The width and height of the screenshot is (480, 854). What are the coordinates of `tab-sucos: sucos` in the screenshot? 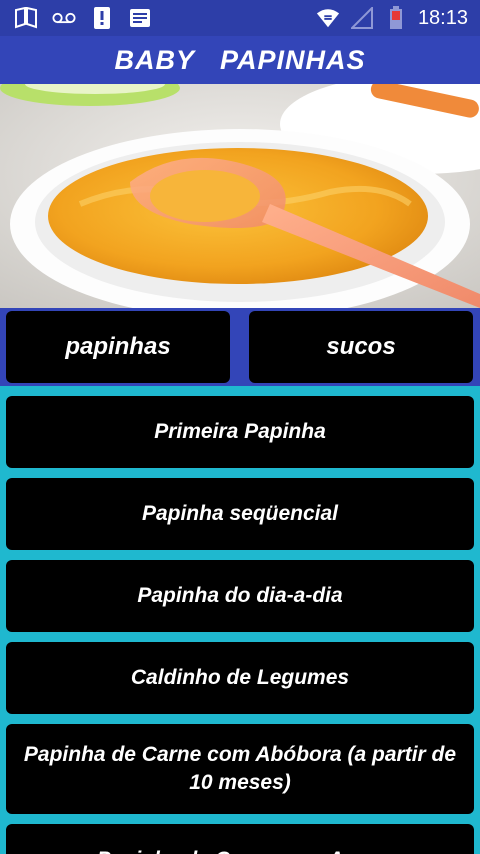 It's located at (361, 347).